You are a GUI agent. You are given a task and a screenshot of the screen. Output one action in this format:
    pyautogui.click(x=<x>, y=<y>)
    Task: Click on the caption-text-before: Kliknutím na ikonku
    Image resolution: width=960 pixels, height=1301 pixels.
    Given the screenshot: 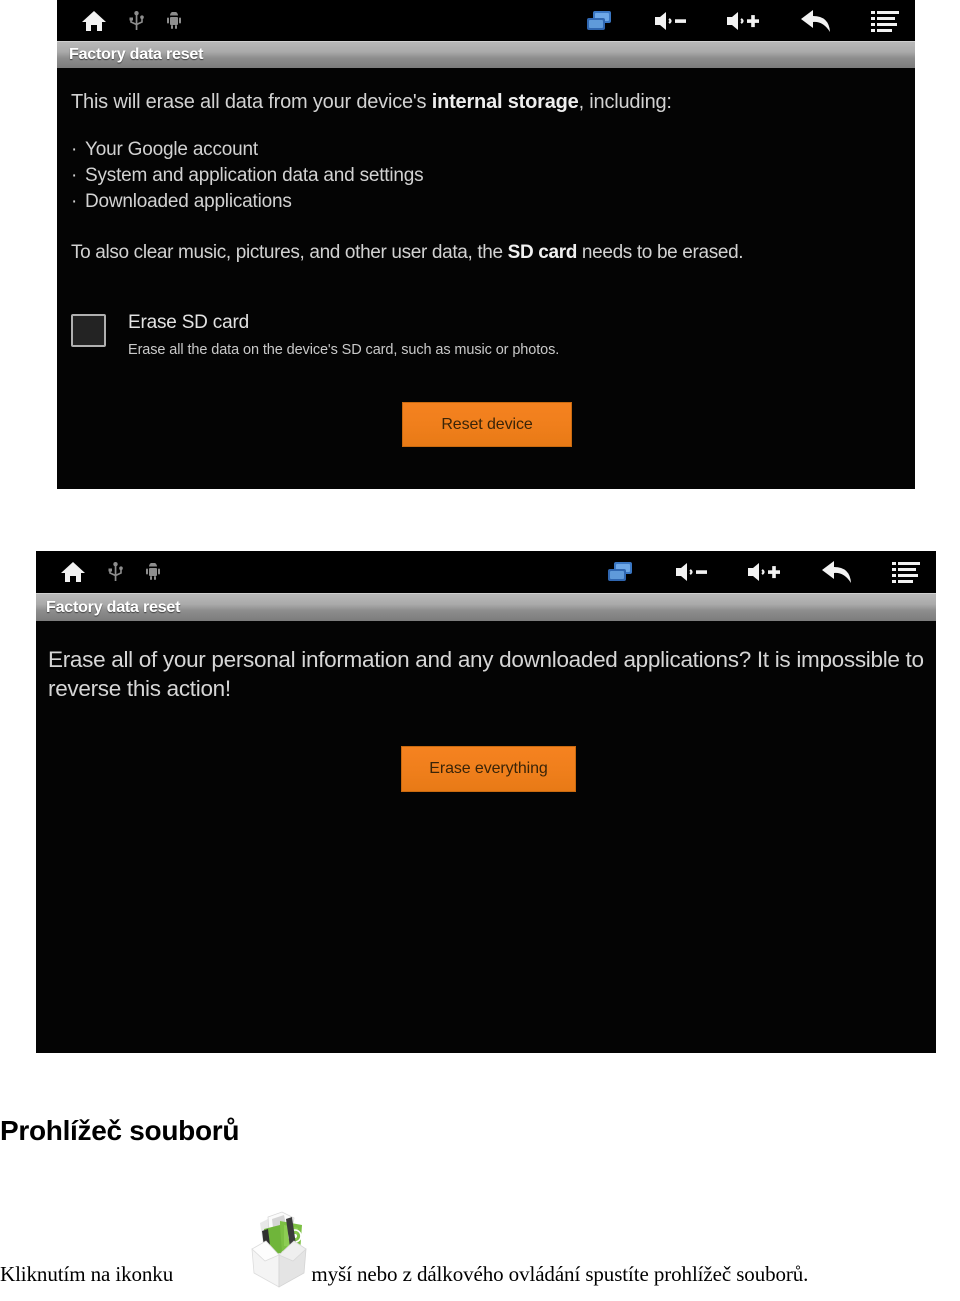 What is the action you would take?
    pyautogui.click(x=87, y=1274)
    